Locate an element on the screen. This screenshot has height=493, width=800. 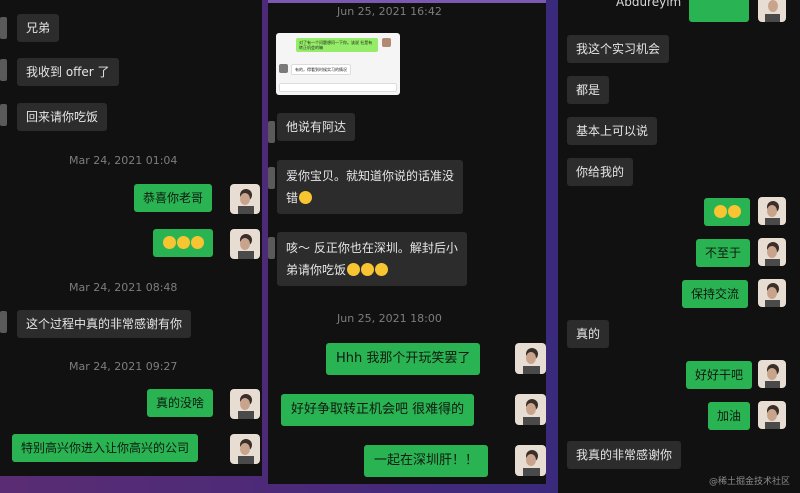
grin-emoji-icon is located at coordinates (720, 211).